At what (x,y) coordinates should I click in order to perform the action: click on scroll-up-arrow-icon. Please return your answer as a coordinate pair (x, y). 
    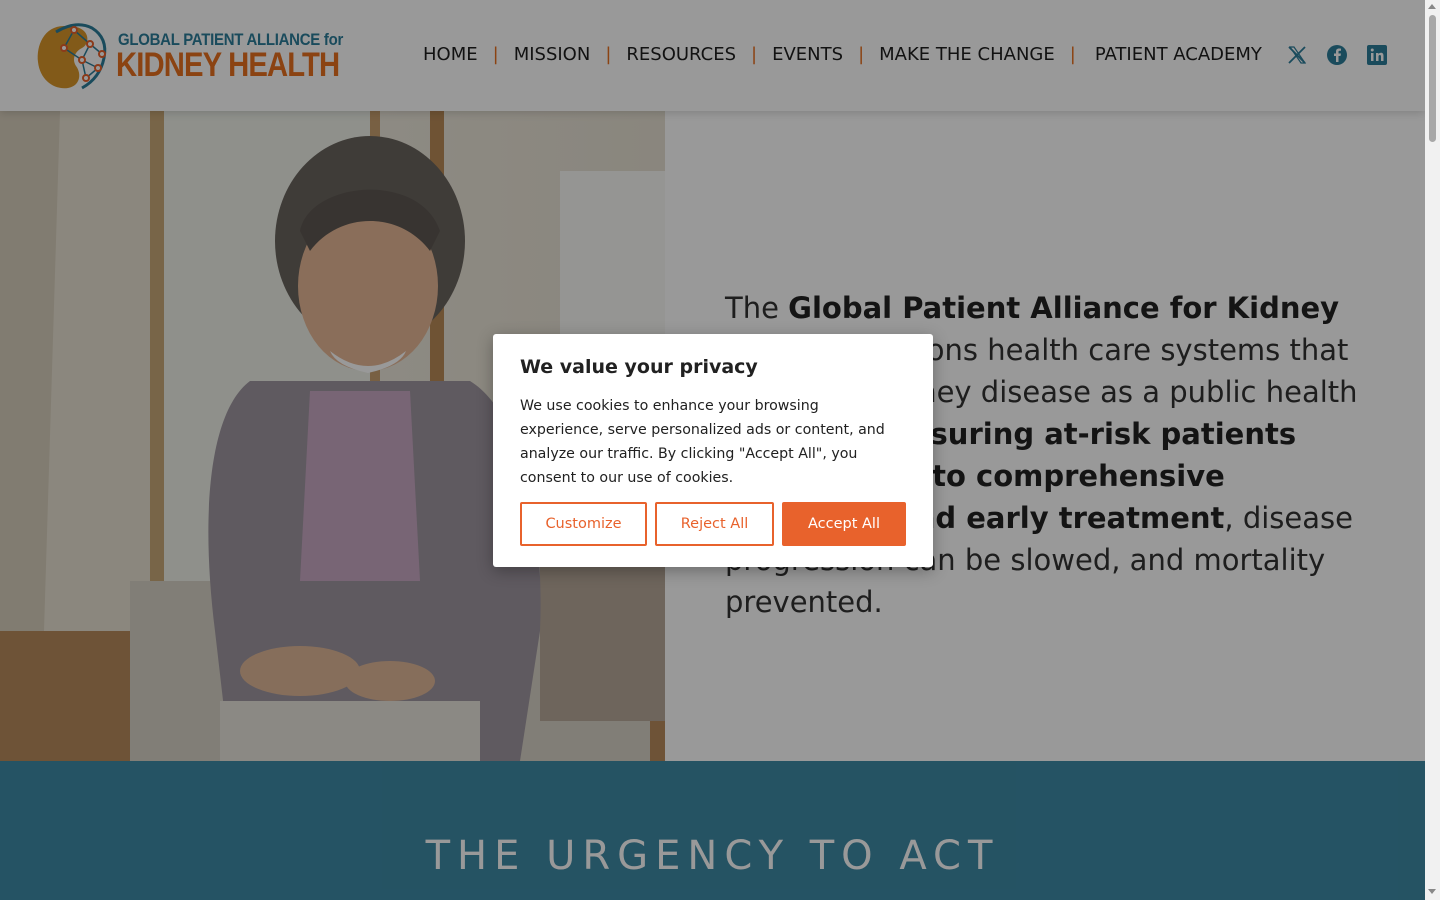
    Looking at the image, I should click on (1432, 6).